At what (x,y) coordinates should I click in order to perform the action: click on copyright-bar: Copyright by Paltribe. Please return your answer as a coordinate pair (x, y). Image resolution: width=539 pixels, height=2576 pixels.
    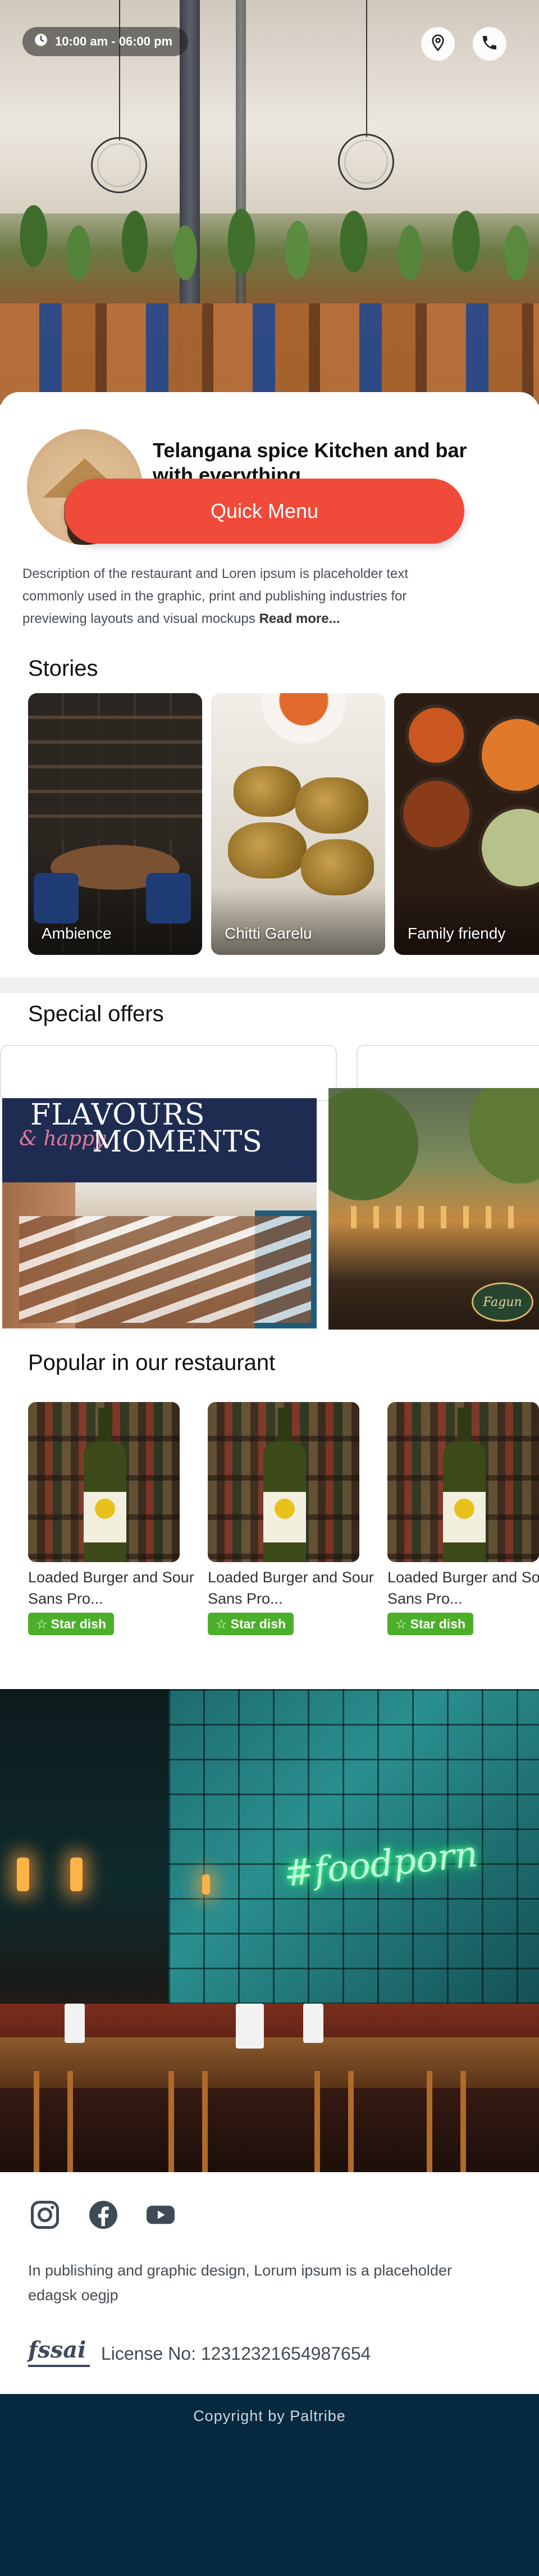
    Looking at the image, I should click on (269, 2485).